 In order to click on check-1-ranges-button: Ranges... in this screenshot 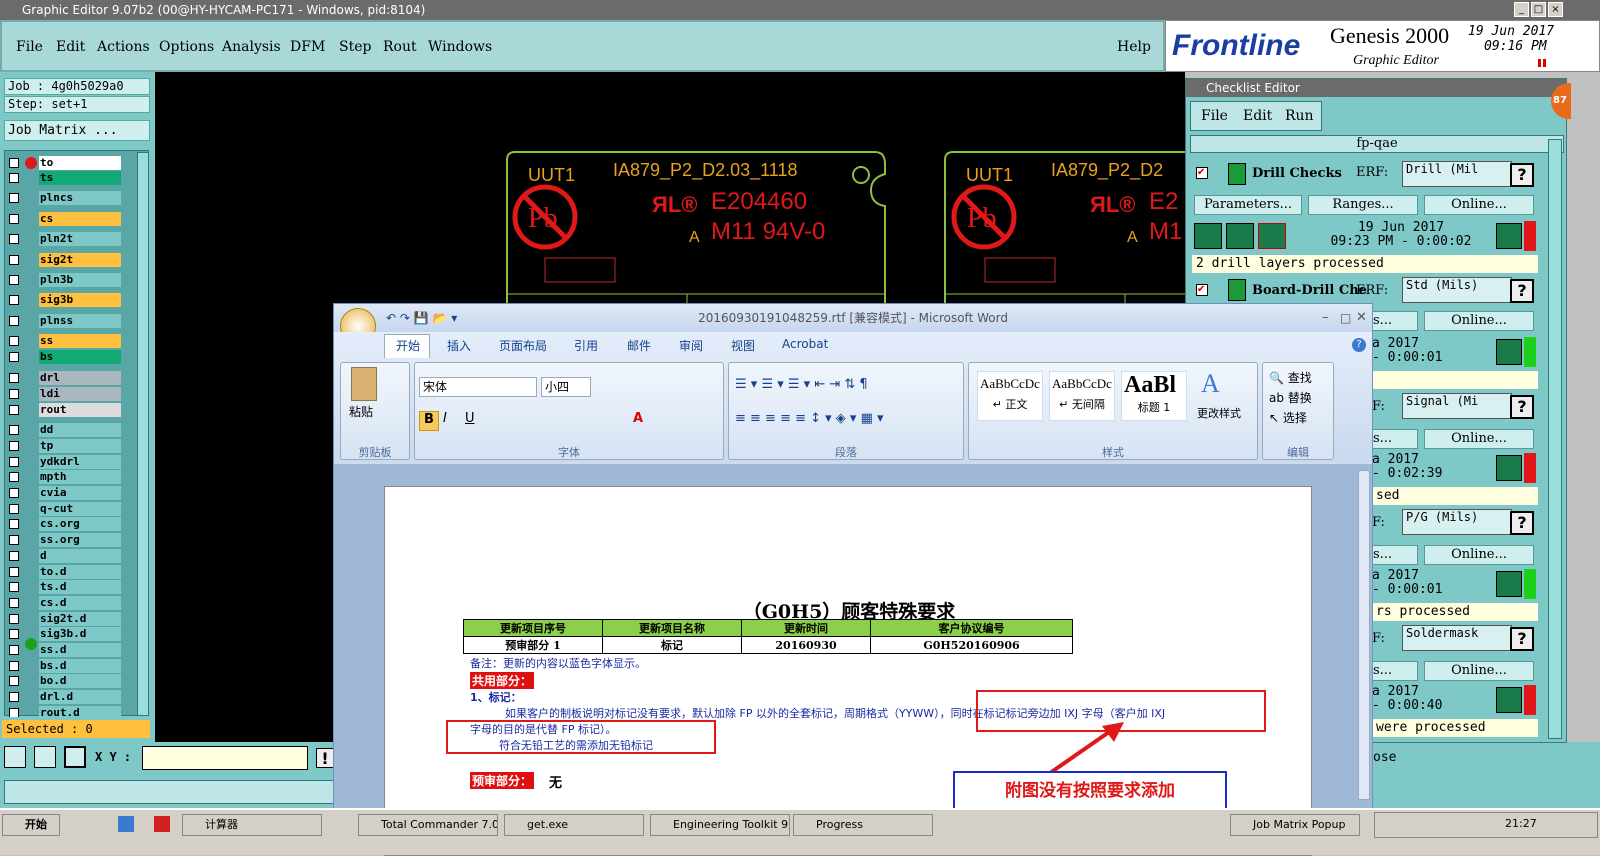, I will do `click(1363, 205)`.